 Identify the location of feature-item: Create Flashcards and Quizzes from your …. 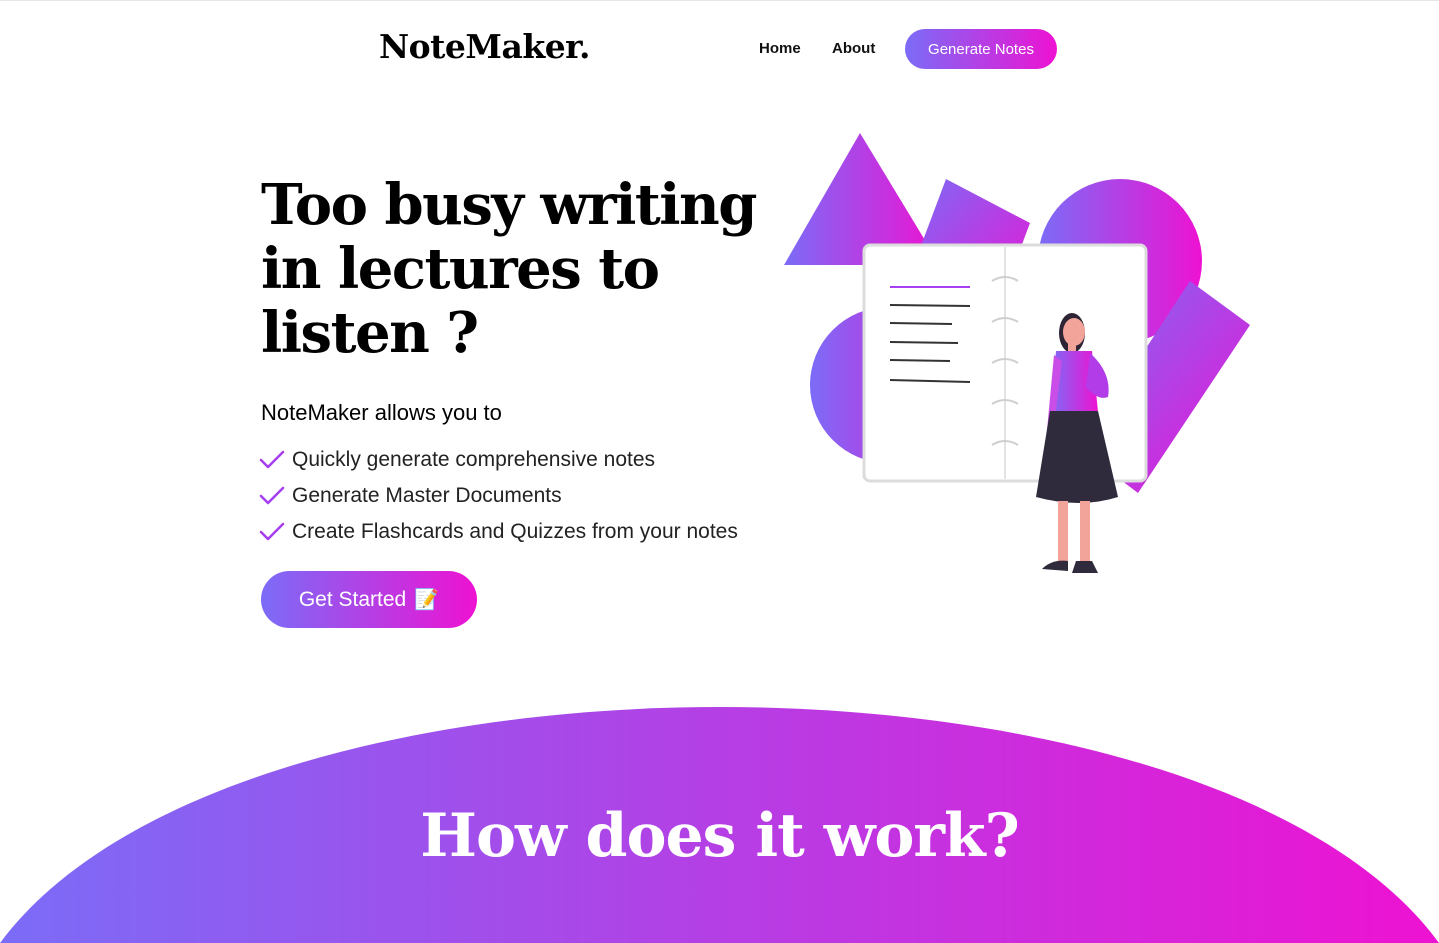
(498, 532).